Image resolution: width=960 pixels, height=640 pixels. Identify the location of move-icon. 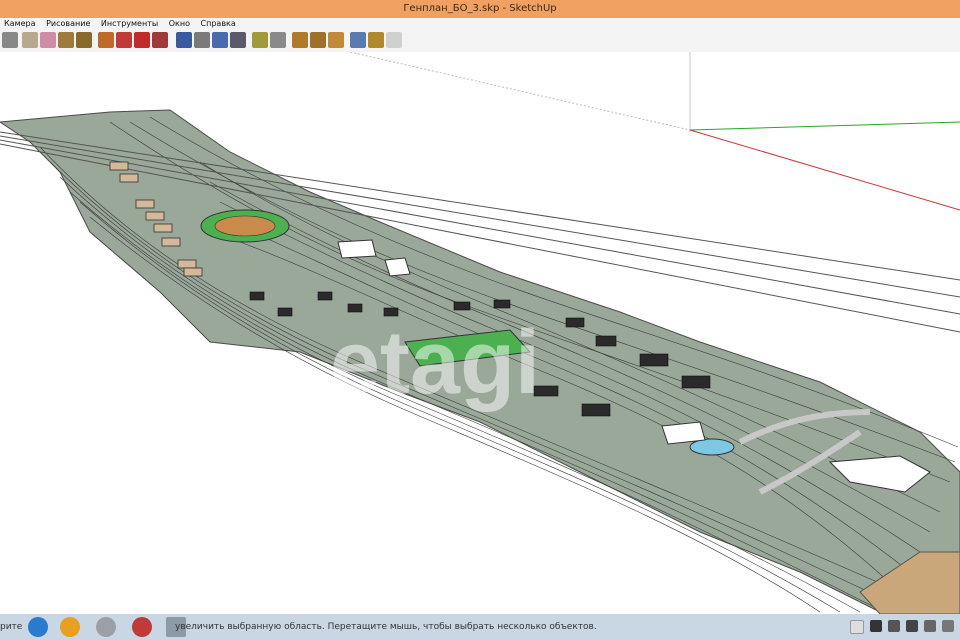
(106, 40).